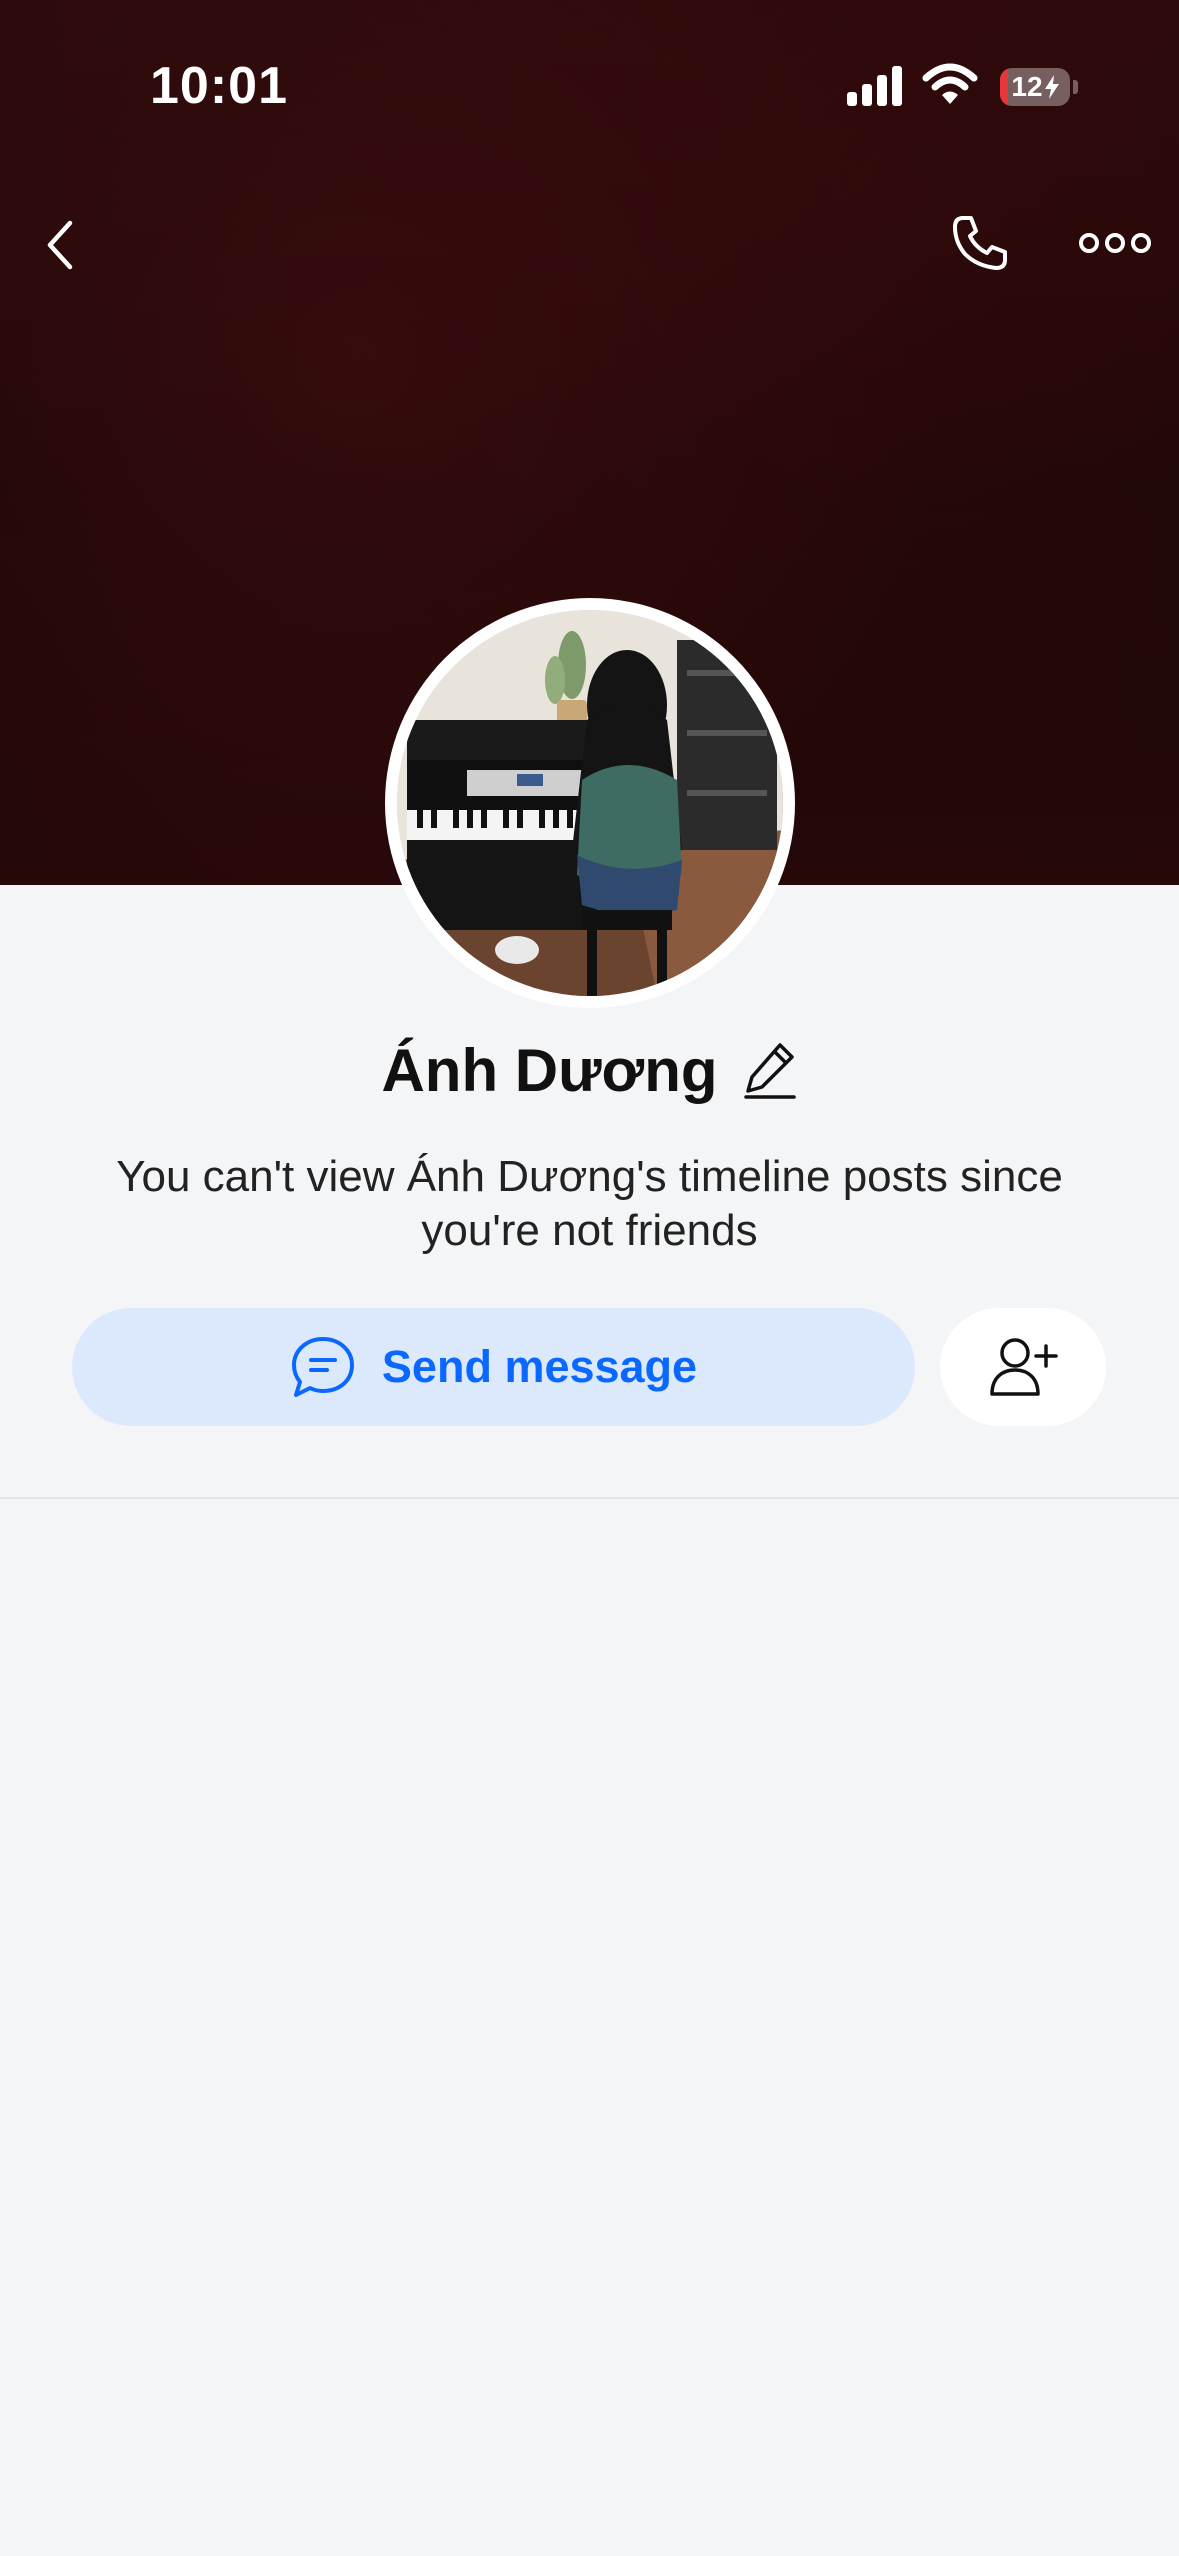 The height and width of the screenshot is (2556, 1179). I want to click on send-message-label: Send message, so click(539, 1366).